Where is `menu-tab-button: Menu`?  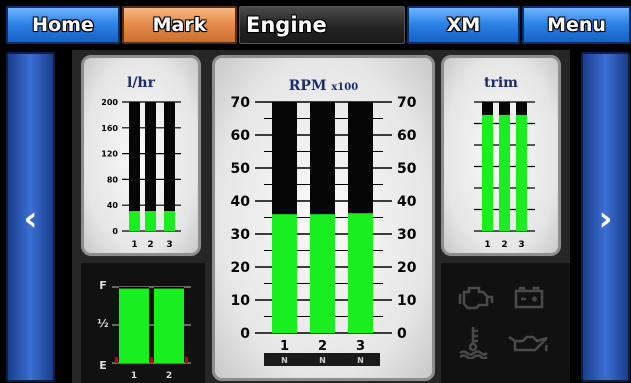
menu-tab-button: Menu is located at coordinates (576, 25).